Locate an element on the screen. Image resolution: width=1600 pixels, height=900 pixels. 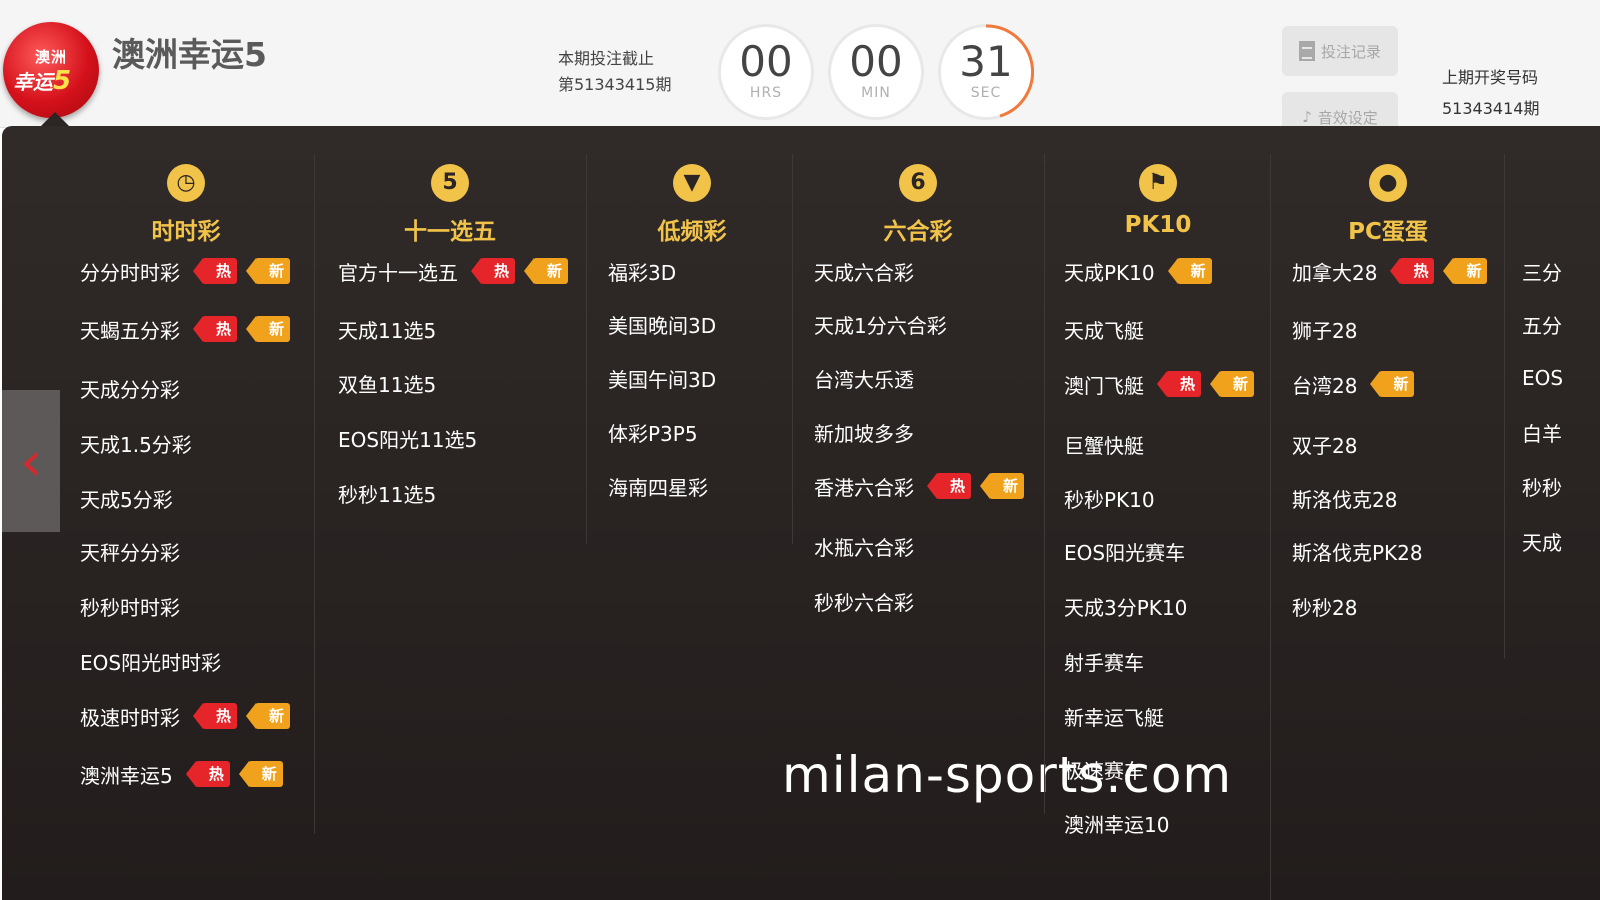
category-name: 低频彩 is located at coordinates (692, 232).